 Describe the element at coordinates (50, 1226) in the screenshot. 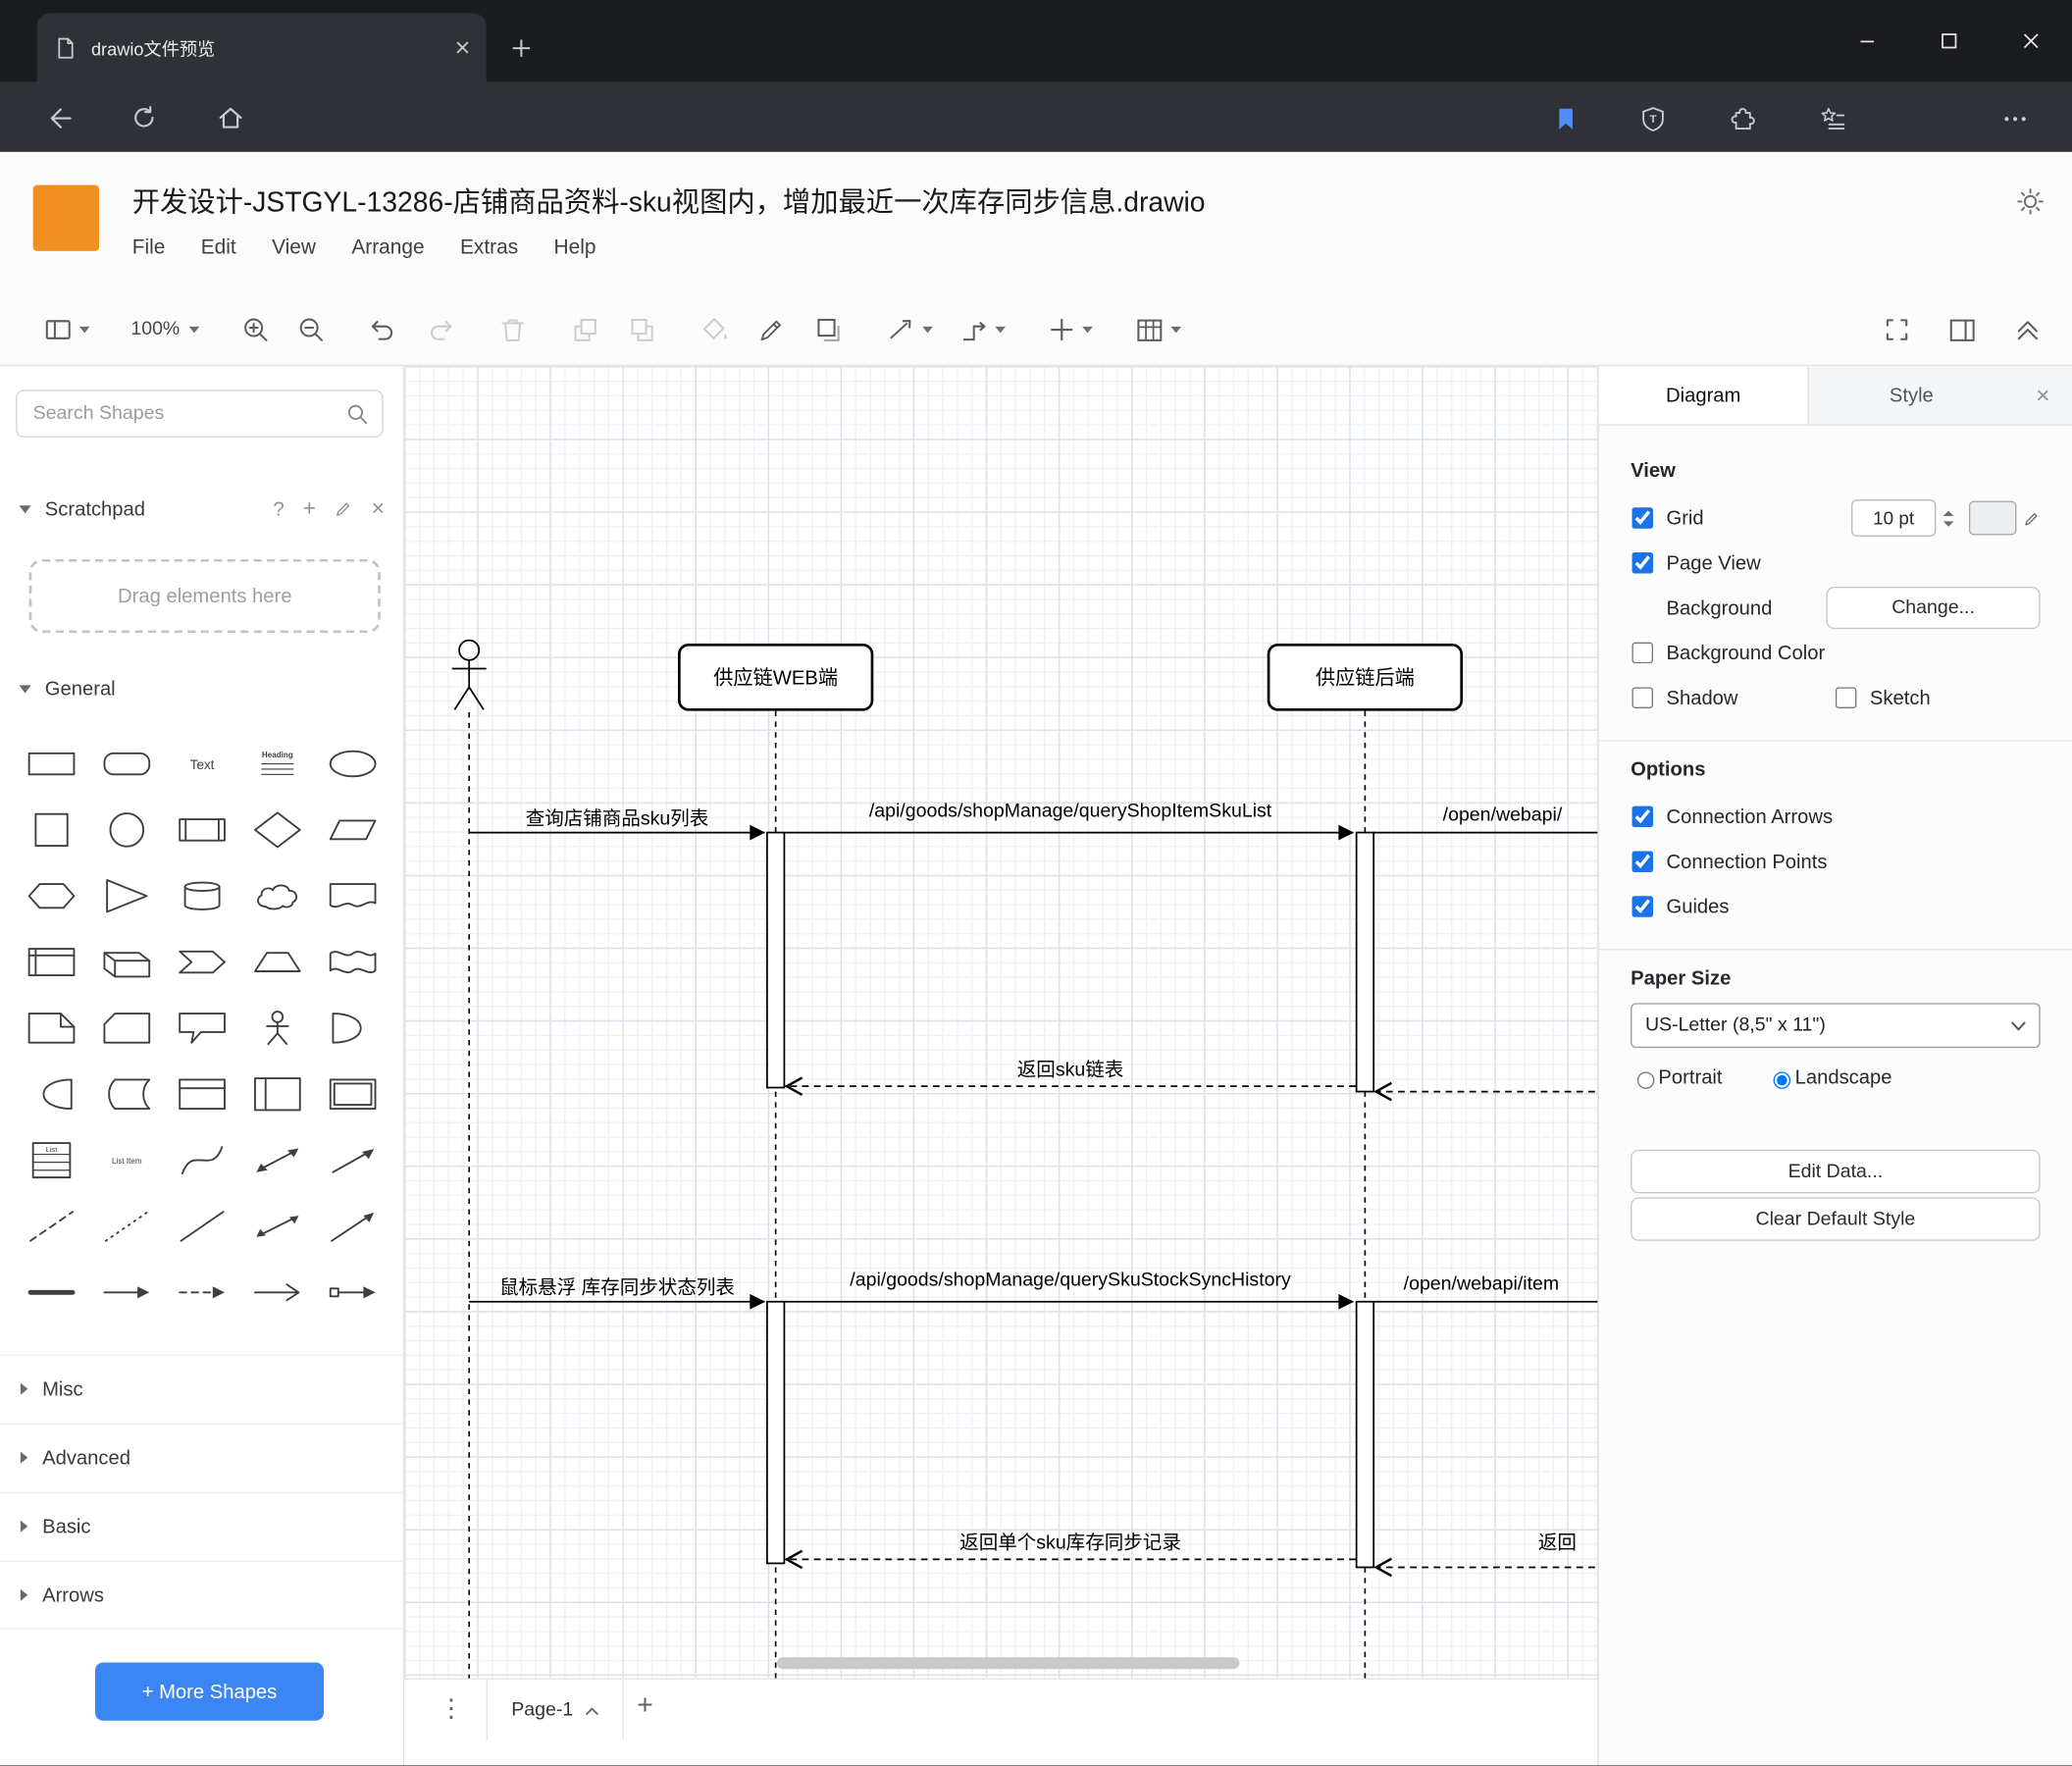

I see `shape-dashed-line` at that location.